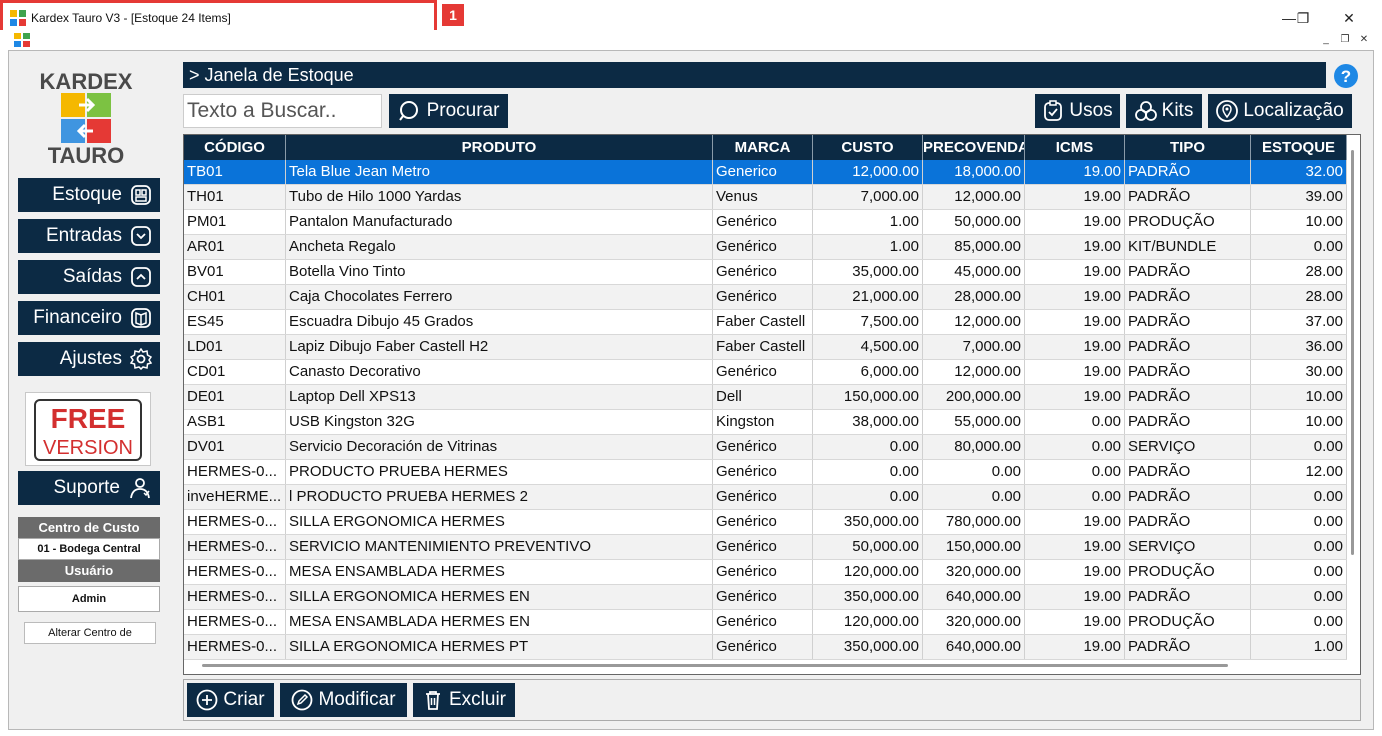 The width and height of the screenshot is (1382, 736). I want to click on logo-bottom-text: TAURO, so click(86, 155).